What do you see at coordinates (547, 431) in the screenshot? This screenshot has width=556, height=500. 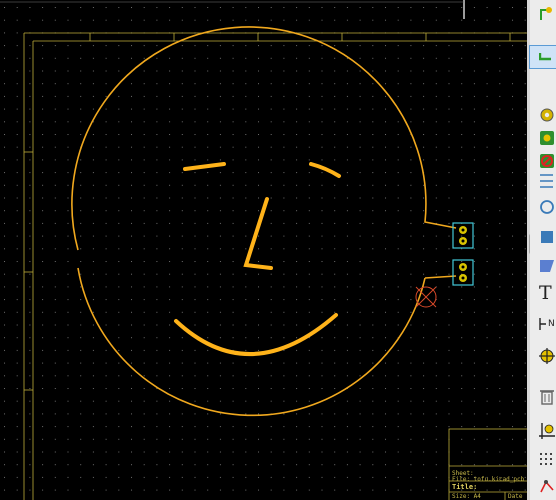 I see `grid-origin-icon` at bounding box center [547, 431].